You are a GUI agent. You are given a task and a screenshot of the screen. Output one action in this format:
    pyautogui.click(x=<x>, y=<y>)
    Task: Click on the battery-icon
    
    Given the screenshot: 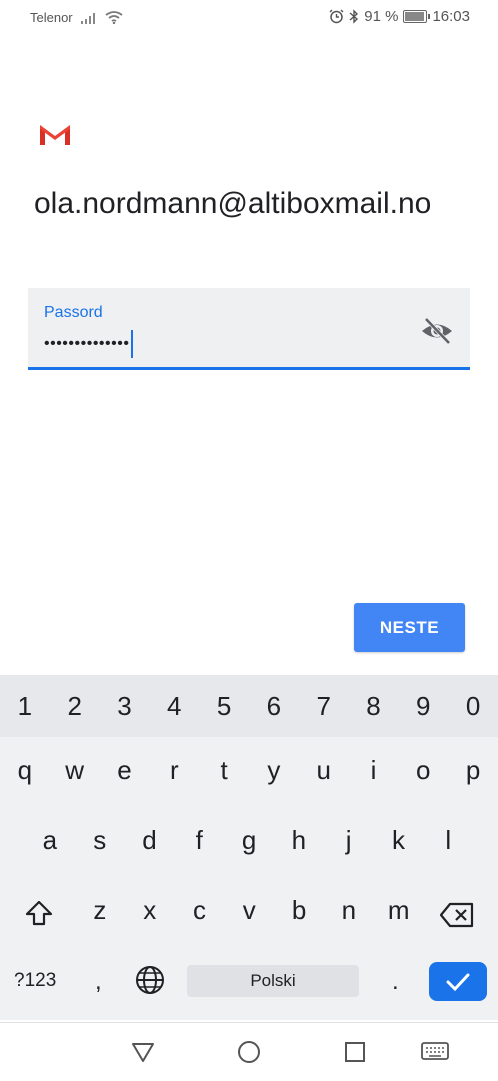 What is the action you would take?
    pyautogui.click(x=417, y=16)
    